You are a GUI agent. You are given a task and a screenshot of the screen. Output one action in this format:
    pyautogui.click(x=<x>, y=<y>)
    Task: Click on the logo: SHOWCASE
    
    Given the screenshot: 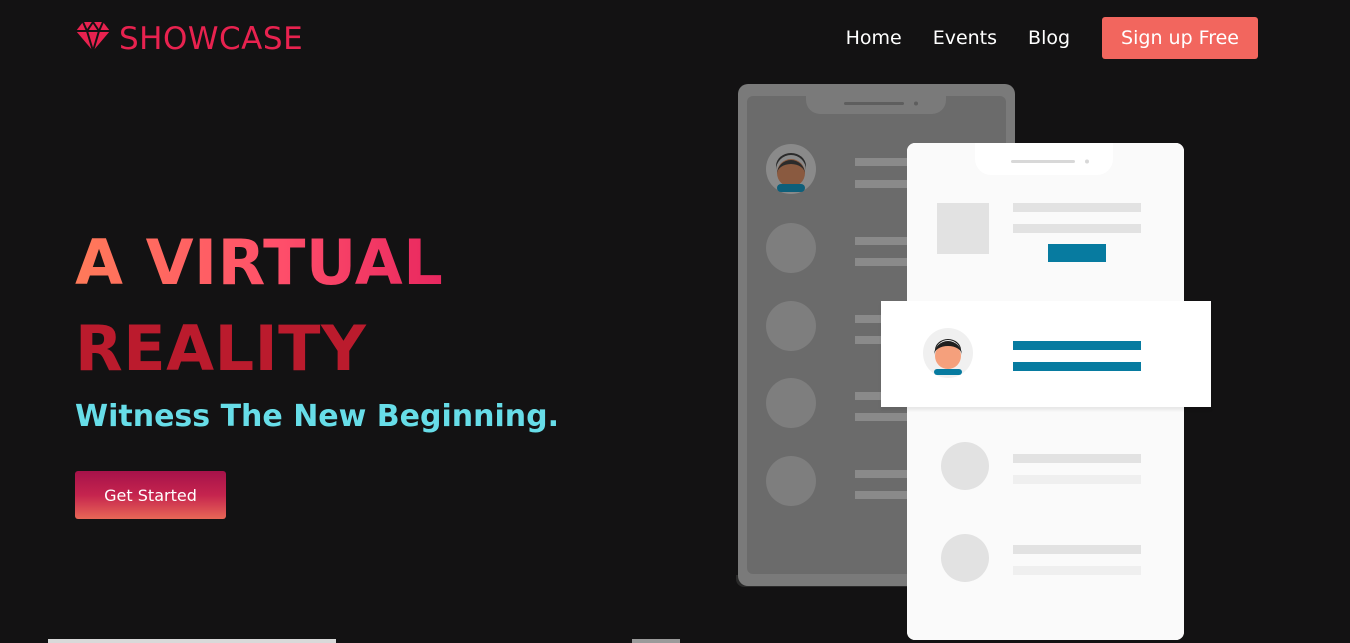 What is the action you would take?
    pyautogui.click(x=189, y=38)
    